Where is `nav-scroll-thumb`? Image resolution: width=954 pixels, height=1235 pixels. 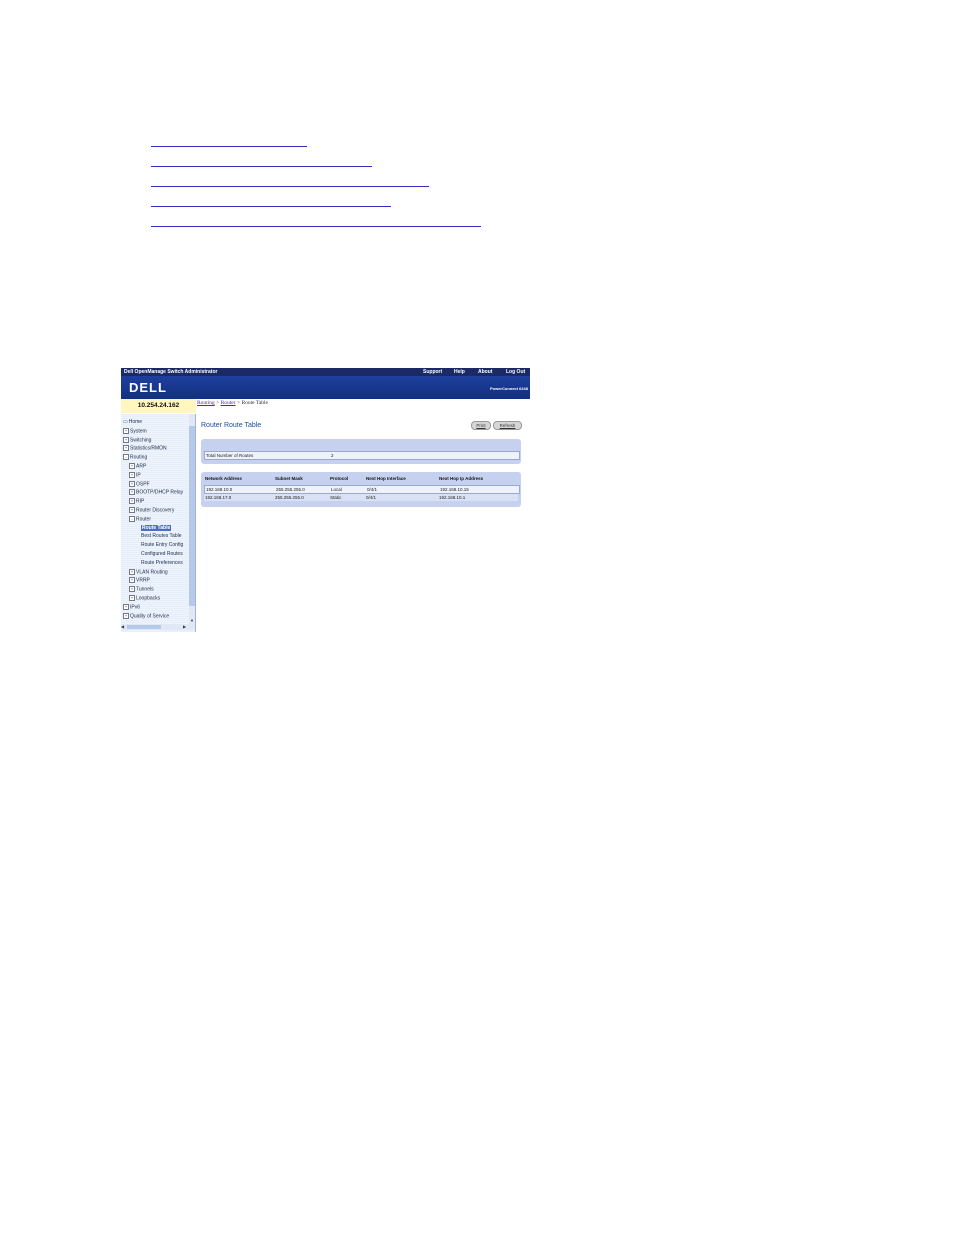
nav-scroll-thumb is located at coordinates (192, 516).